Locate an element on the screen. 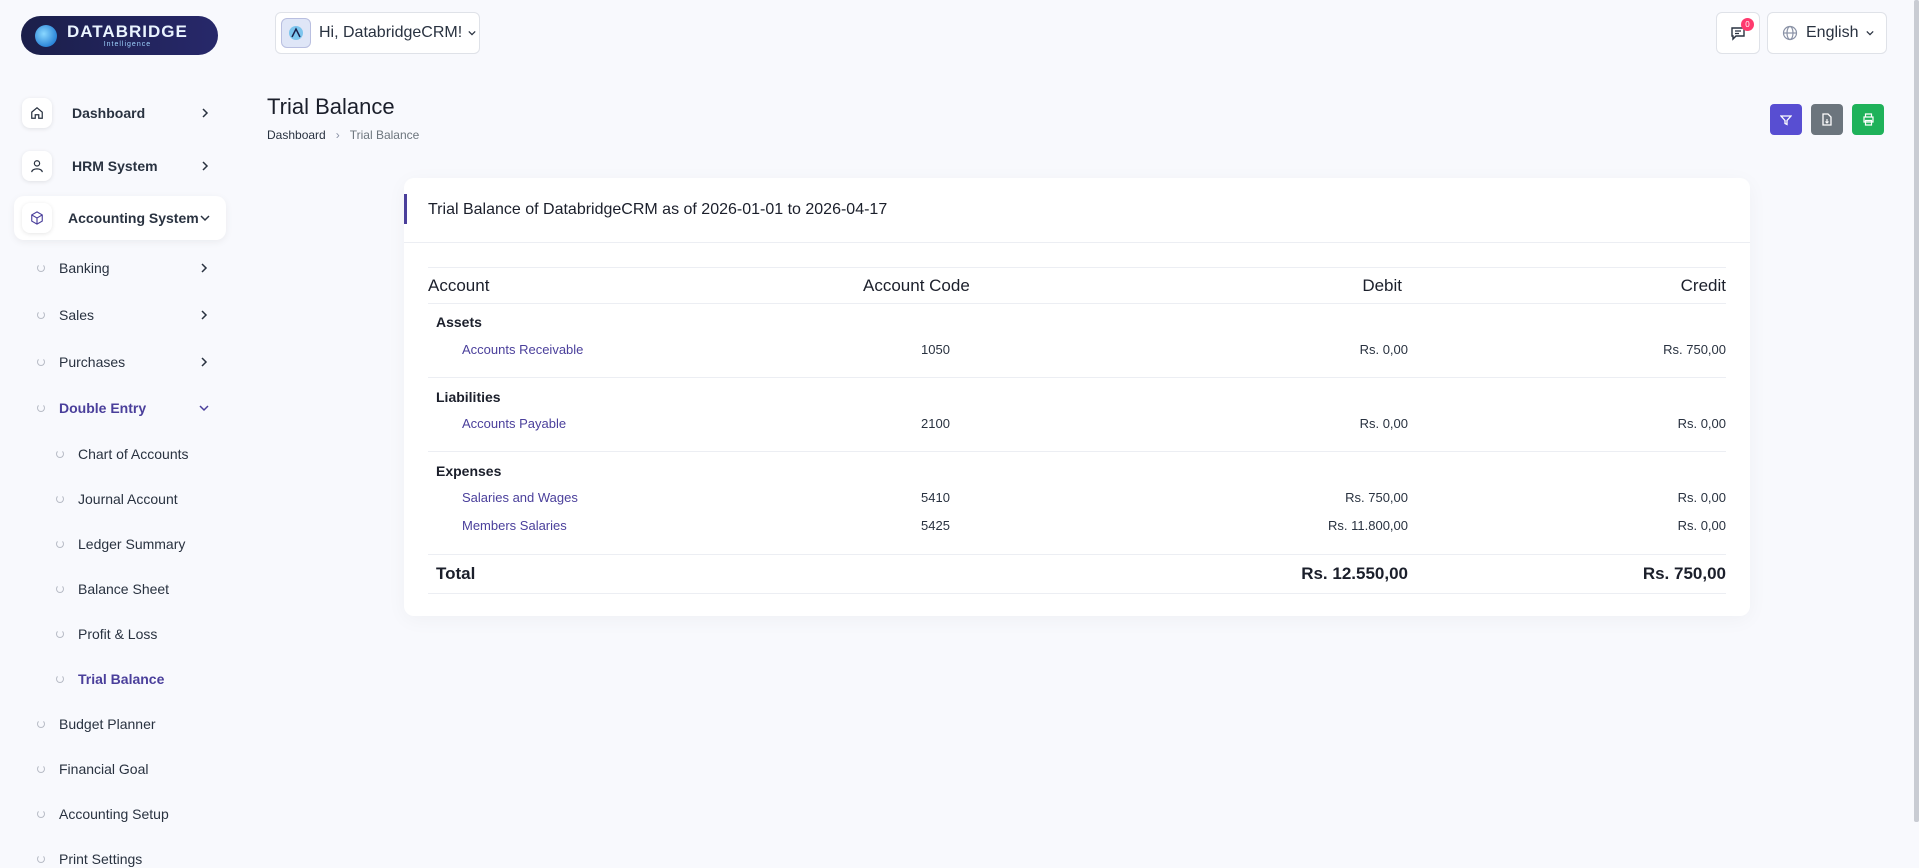 The width and height of the screenshot is (1919, 868). sidebar-item-trial-balance: Trial Balance is located at coordinates (110, 679).